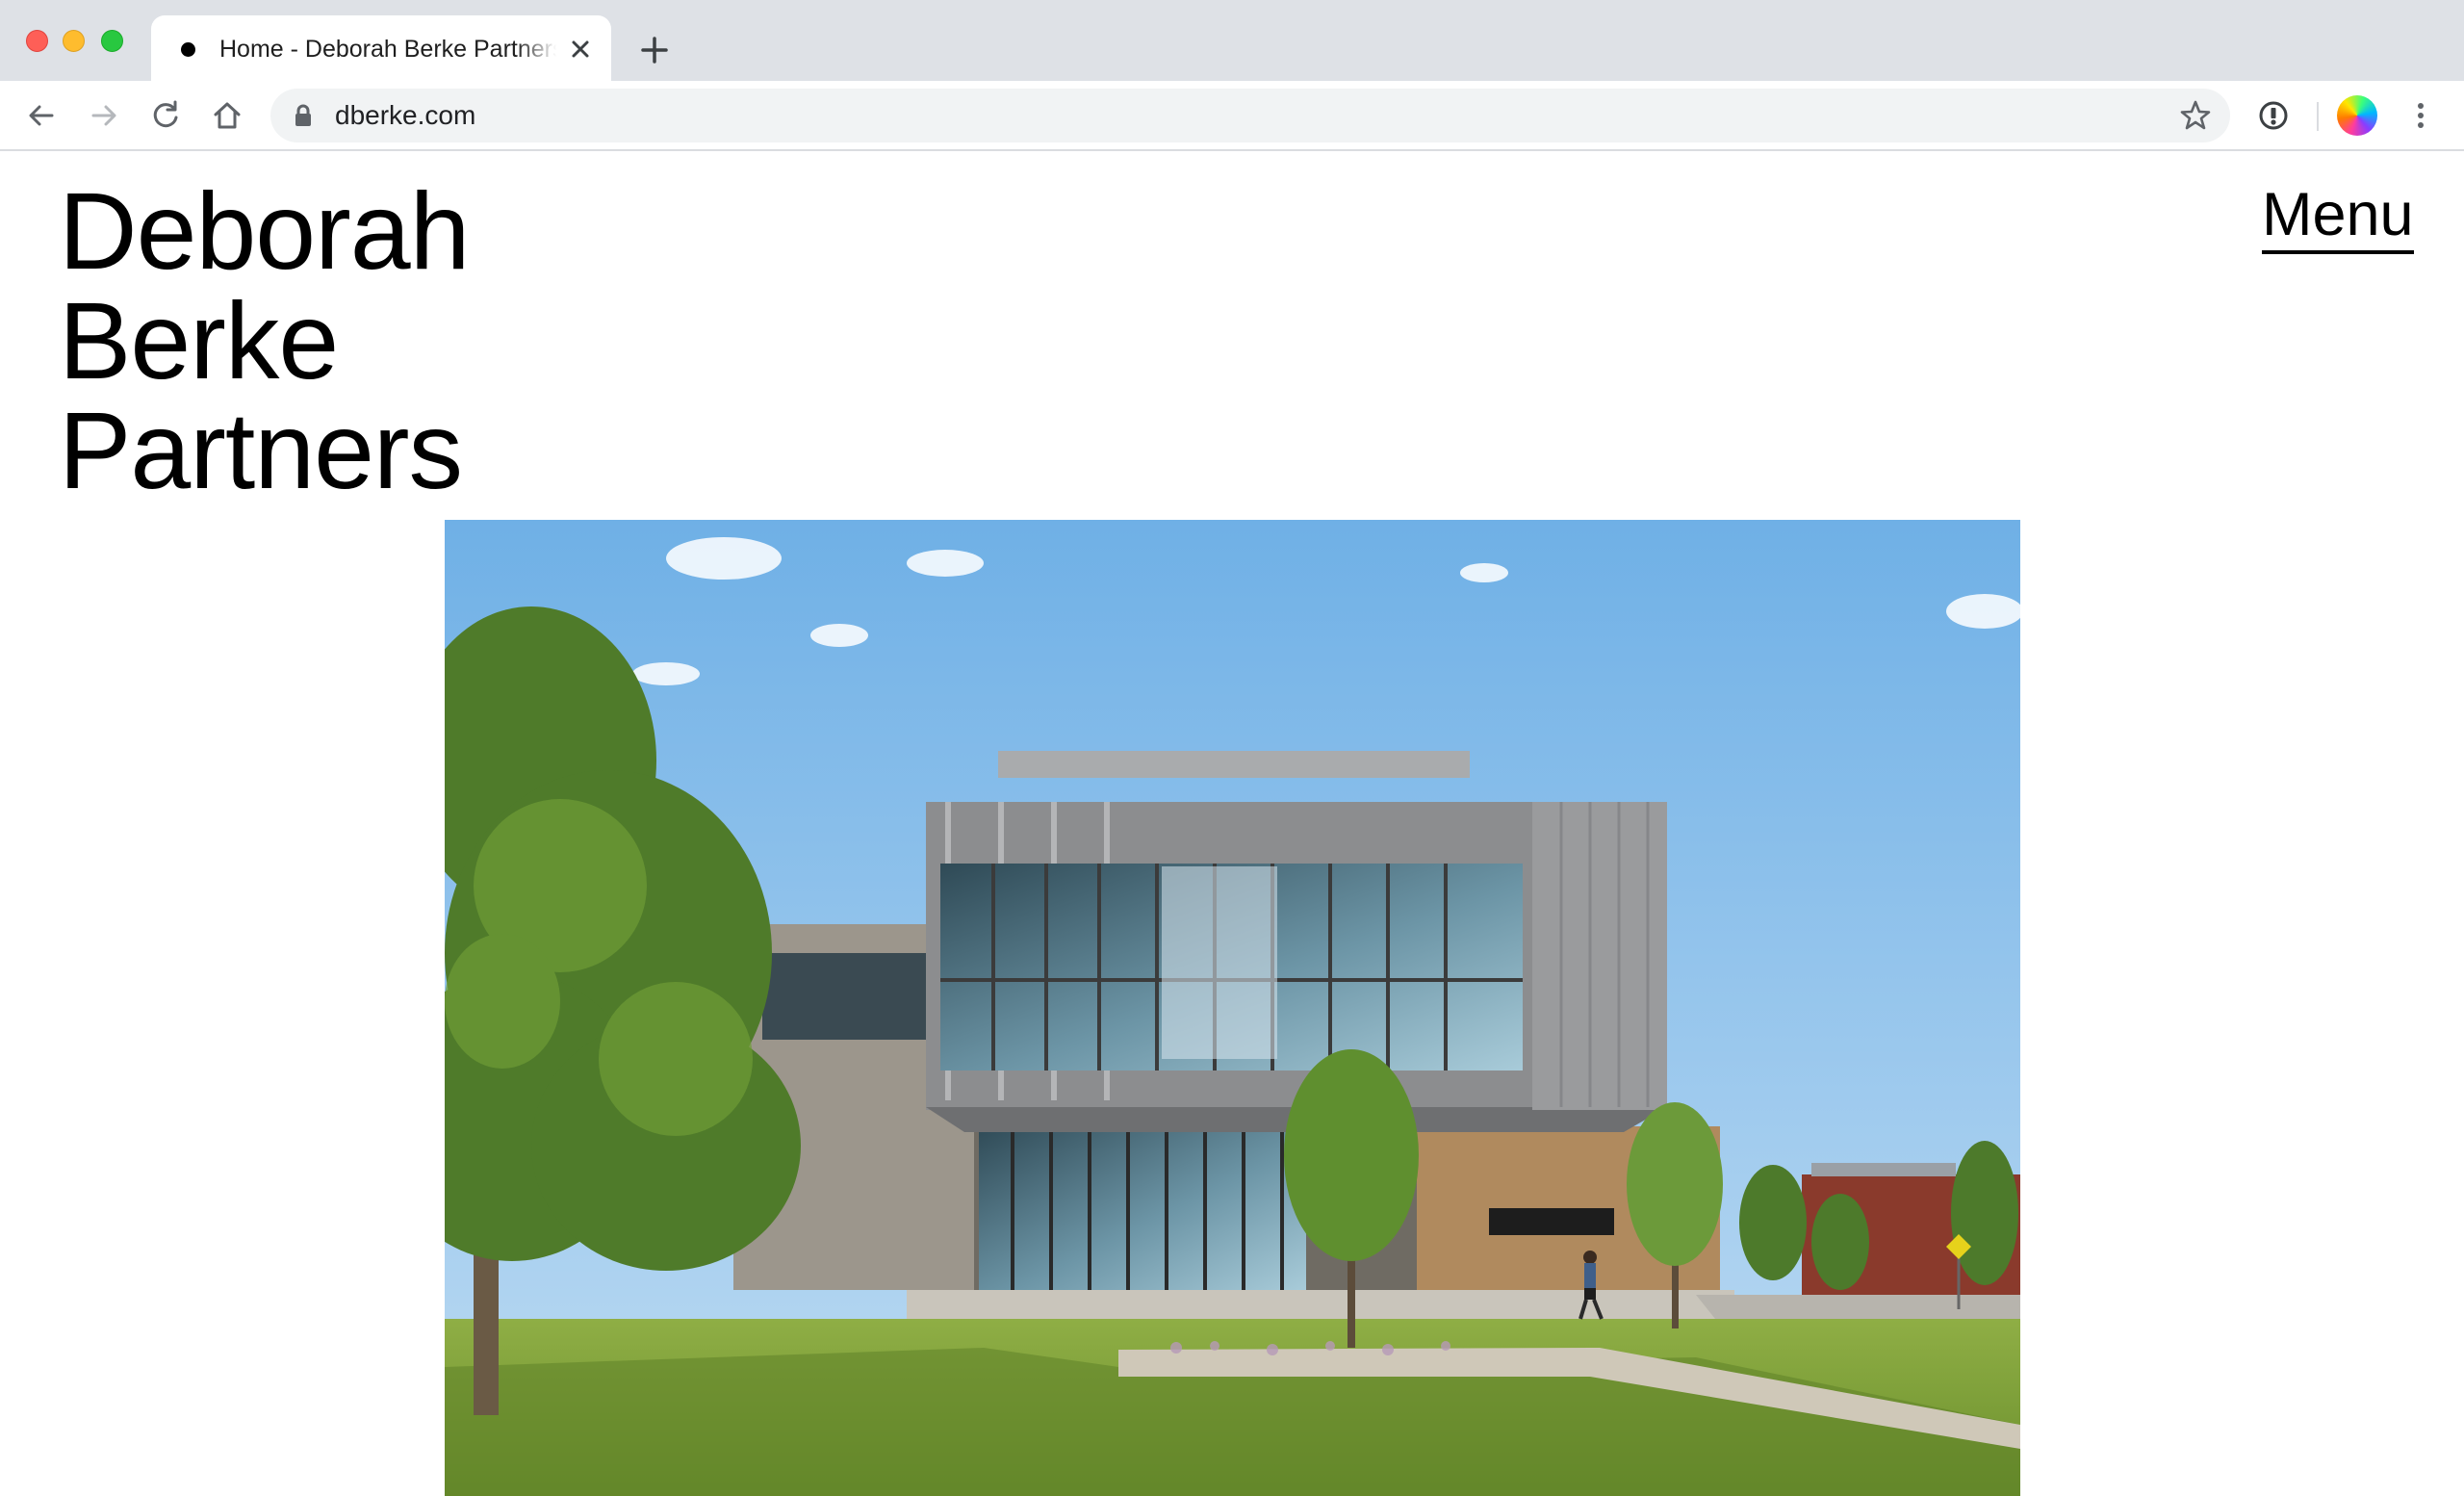  Describe the element at coordinates (261, 451) in the screenshot. I see `logo-line: Partners` at that location.